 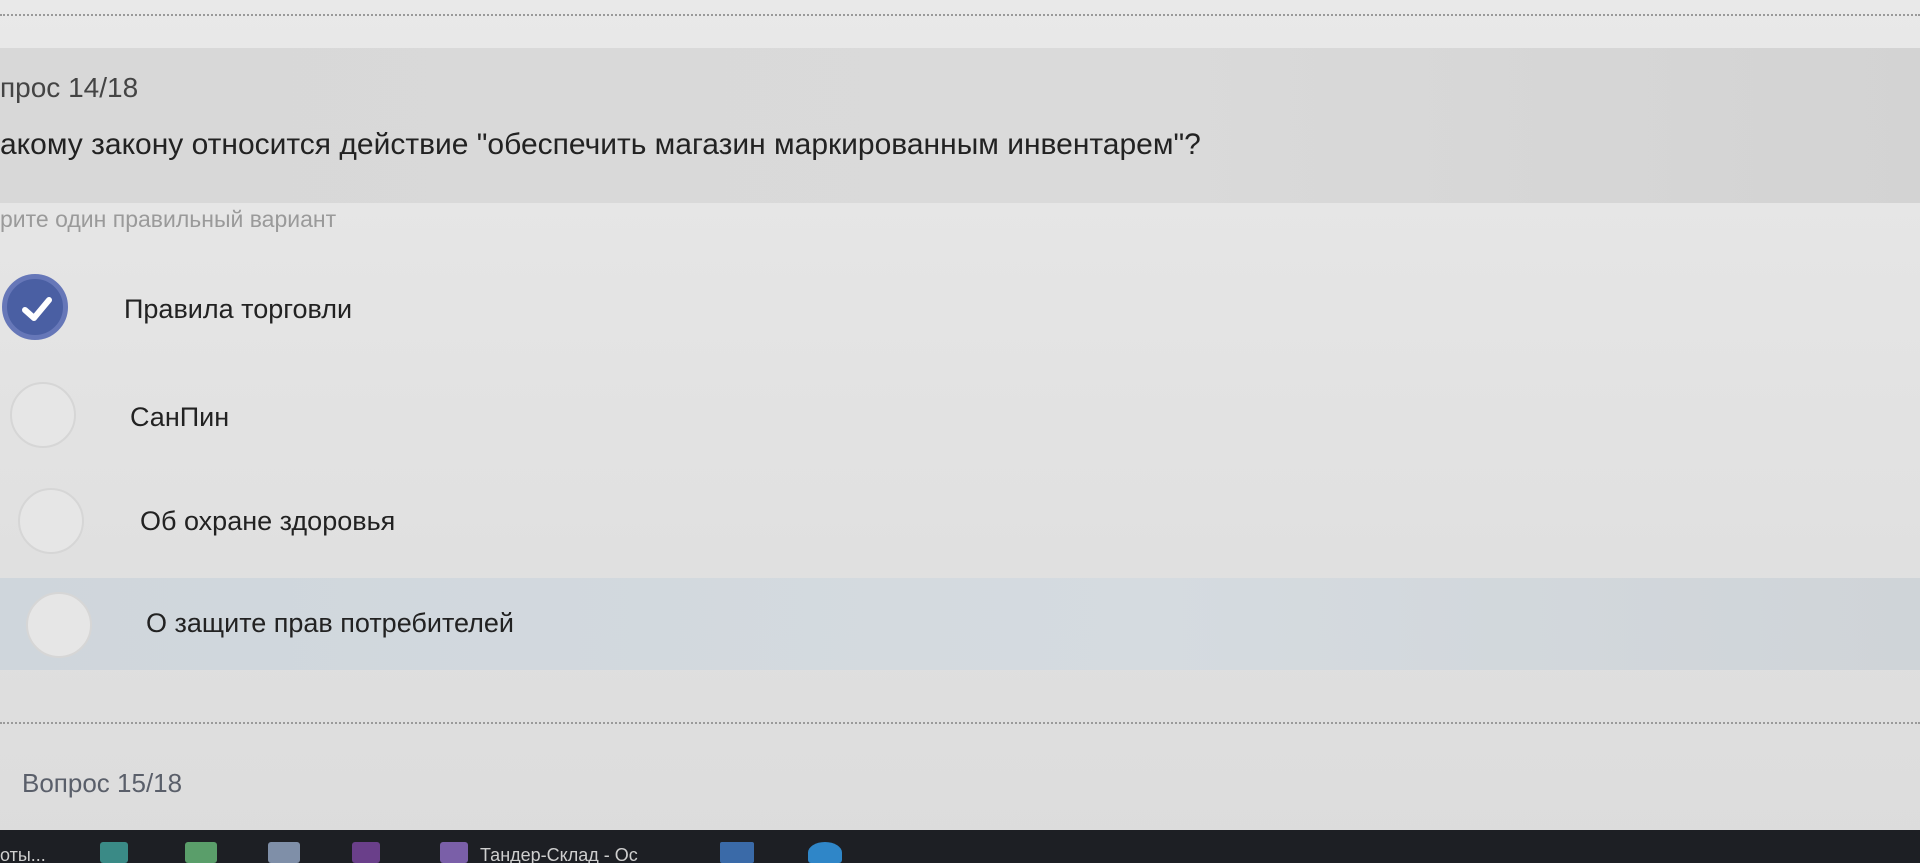 What do you see at coordinates (737, 852) in the screenshot?
I see `calculator-icon` at bounding box center [737, 852].